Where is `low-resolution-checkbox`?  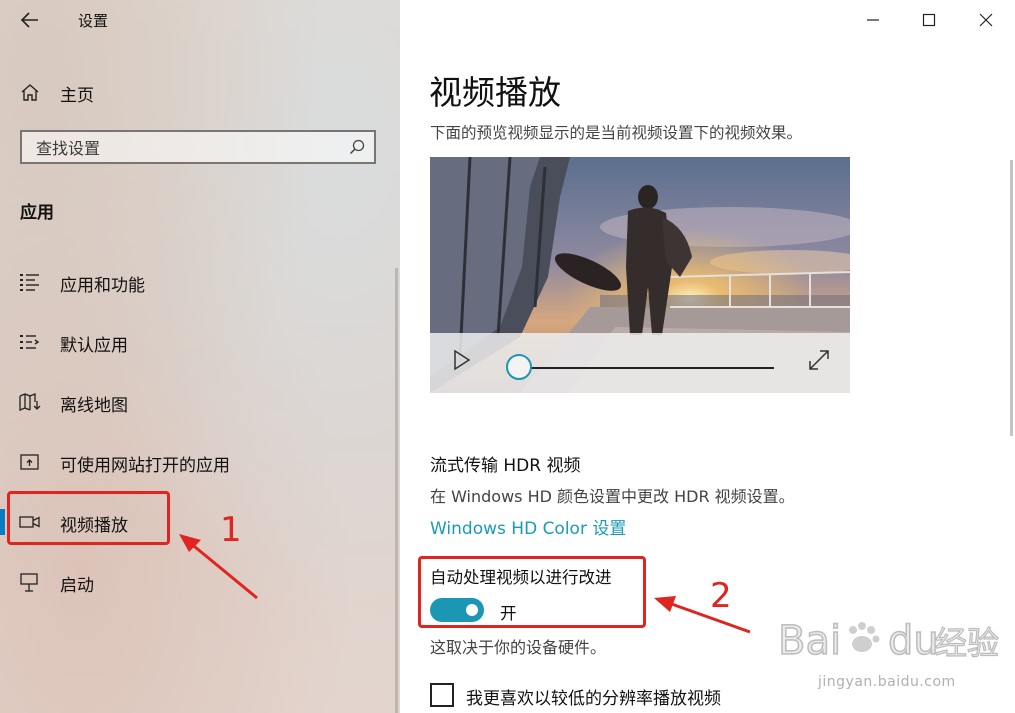 low-resolution-checkbox is located at coordinates (442, 695).